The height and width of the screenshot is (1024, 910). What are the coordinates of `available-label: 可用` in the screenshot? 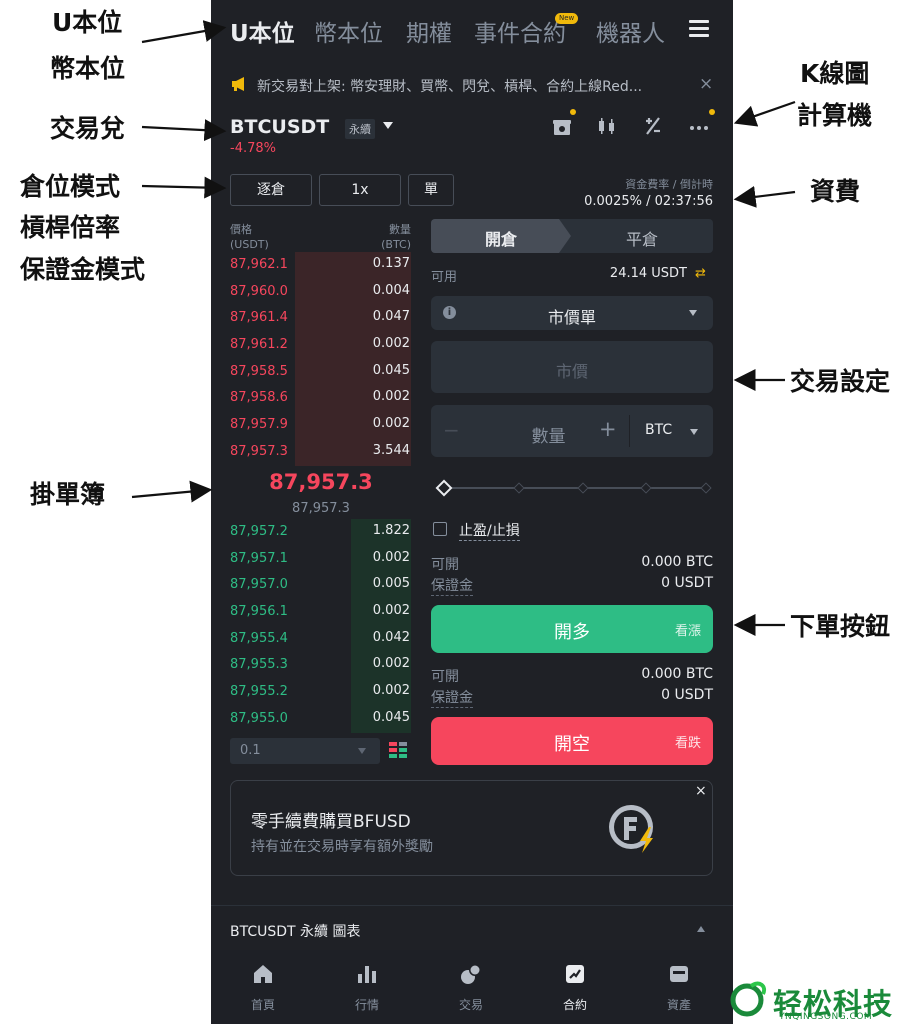 It's located at (444, 277).